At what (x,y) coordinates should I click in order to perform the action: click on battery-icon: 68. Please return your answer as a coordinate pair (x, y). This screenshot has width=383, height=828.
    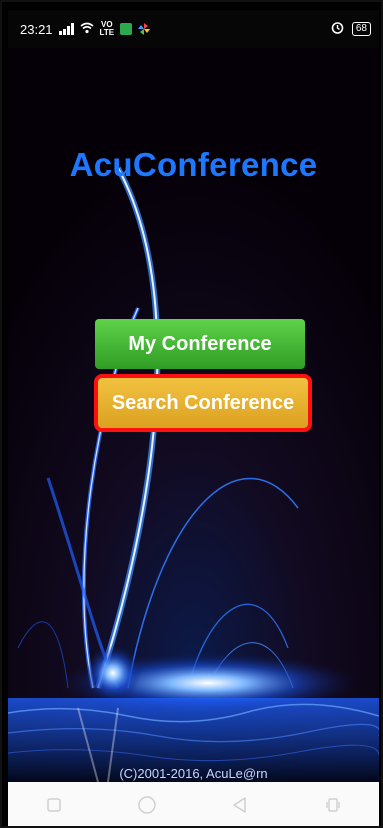
    Looking at the image, I should click on (361, 29).